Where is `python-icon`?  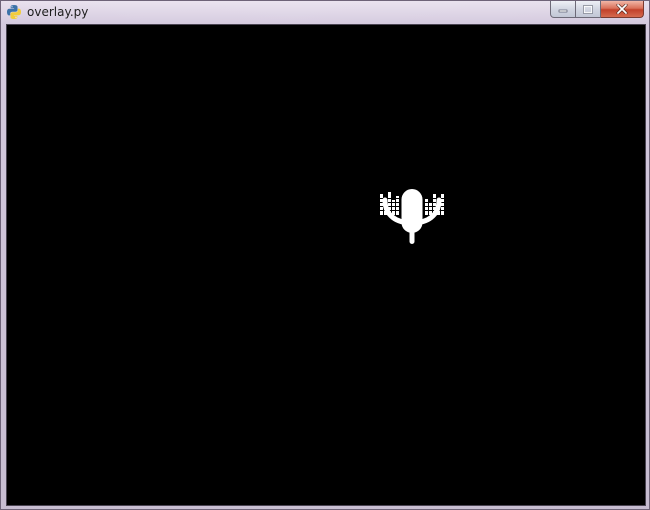 python-icon is located at coordinates (14, 12).